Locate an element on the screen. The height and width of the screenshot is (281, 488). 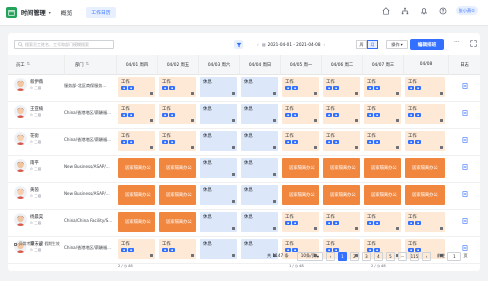
home-icon is located at coordinates (386, 10).